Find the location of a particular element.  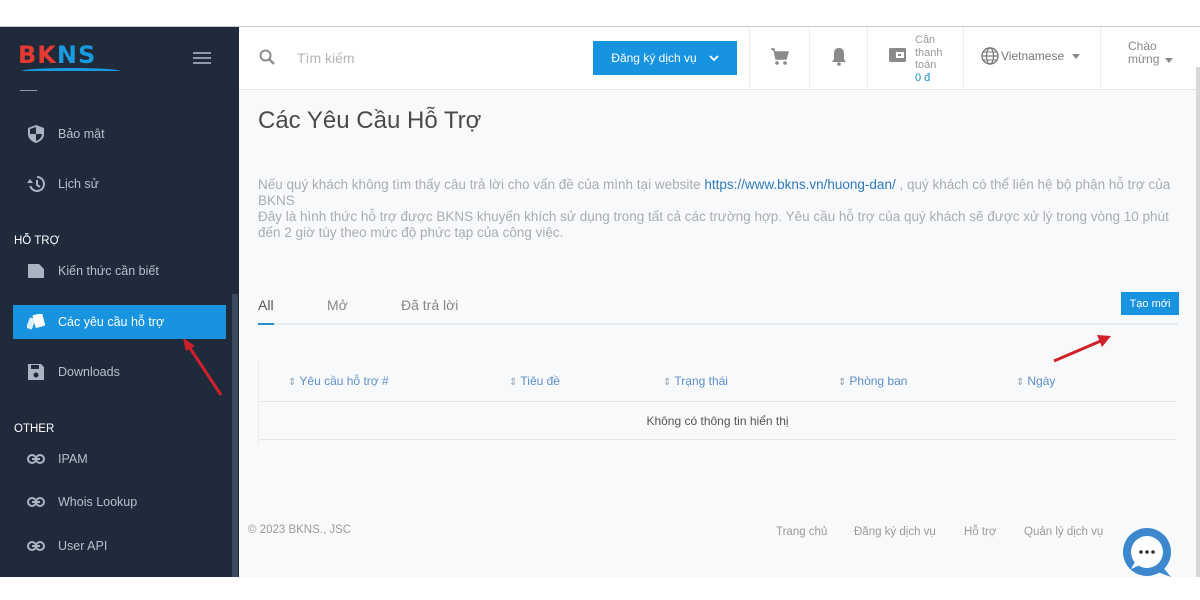

column-label: Yêu cầu hỗ trợ # is located at coordinates (344, 381).